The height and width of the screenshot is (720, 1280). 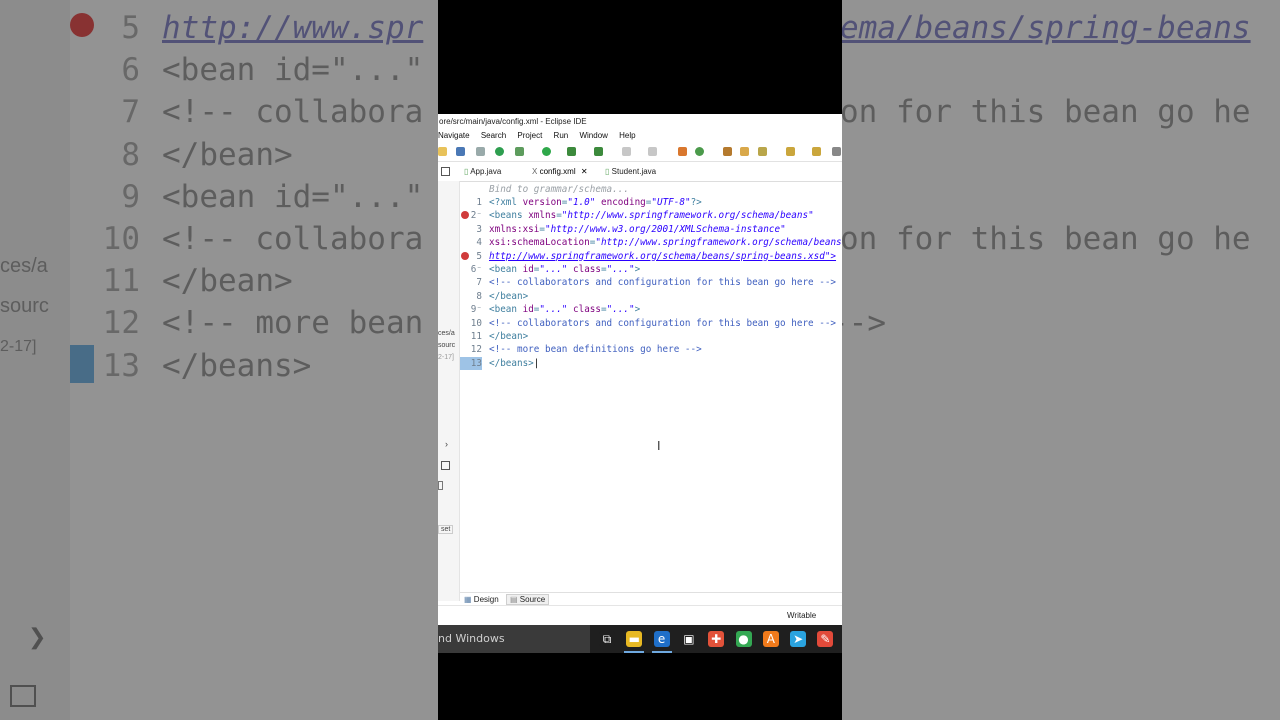 I want to click on telegram-icon: ➤, so click(x=798, y=639).